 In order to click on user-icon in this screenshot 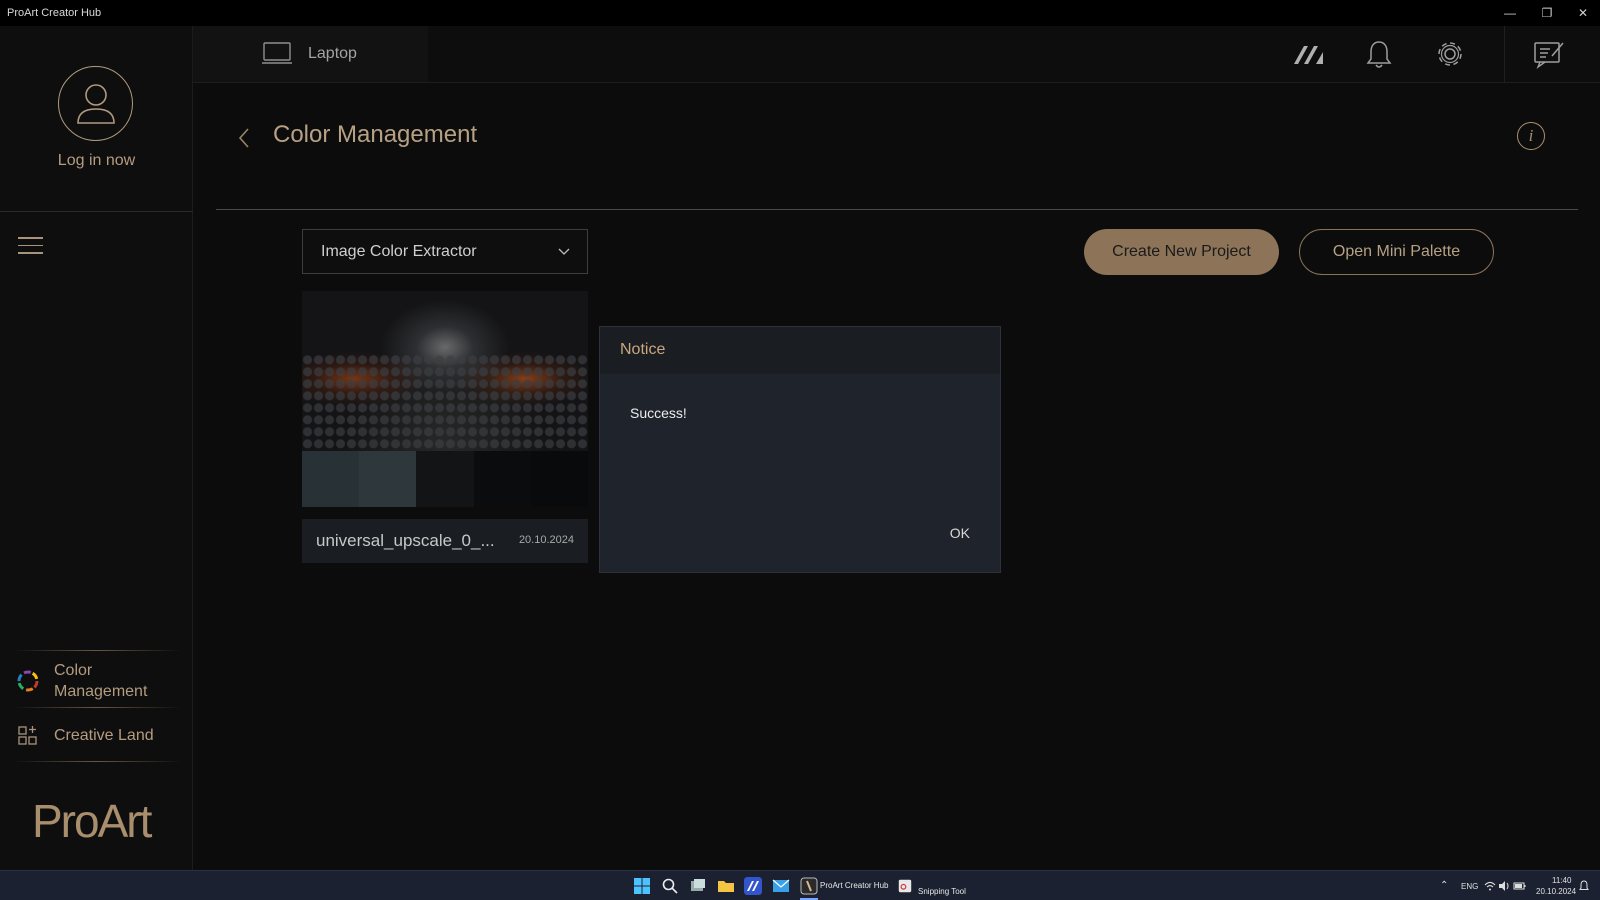, I will do `click(96, 104)`.